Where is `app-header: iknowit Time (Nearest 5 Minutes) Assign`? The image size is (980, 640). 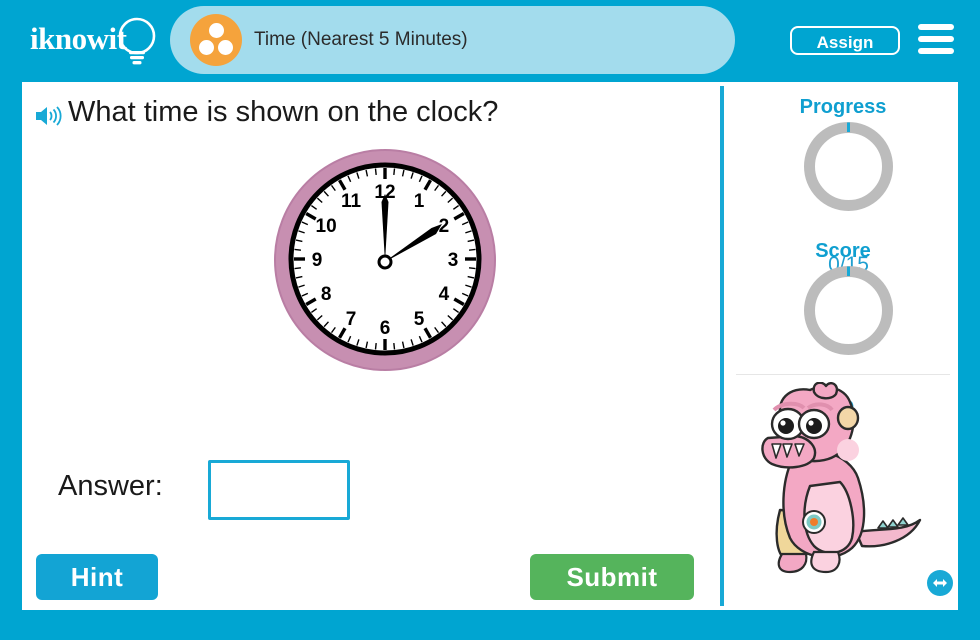
app-header: iknowit Time (Nearest 5 Minutes) Assign is located at coordinates (490, 39).